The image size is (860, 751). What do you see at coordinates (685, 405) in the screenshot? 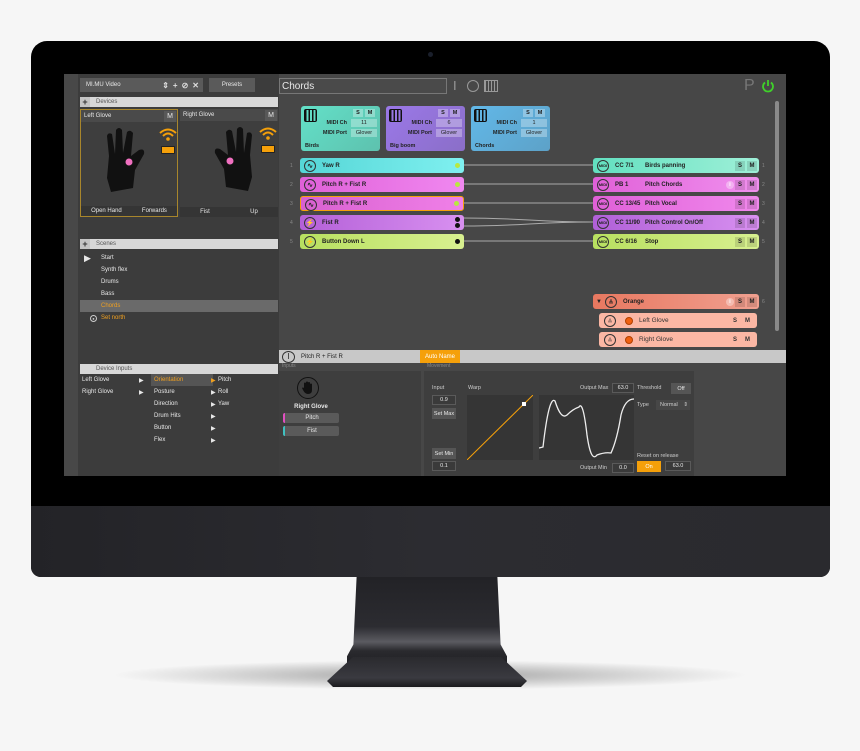
I see `updown-icon: ⇕` at bounding box center [685, 405].